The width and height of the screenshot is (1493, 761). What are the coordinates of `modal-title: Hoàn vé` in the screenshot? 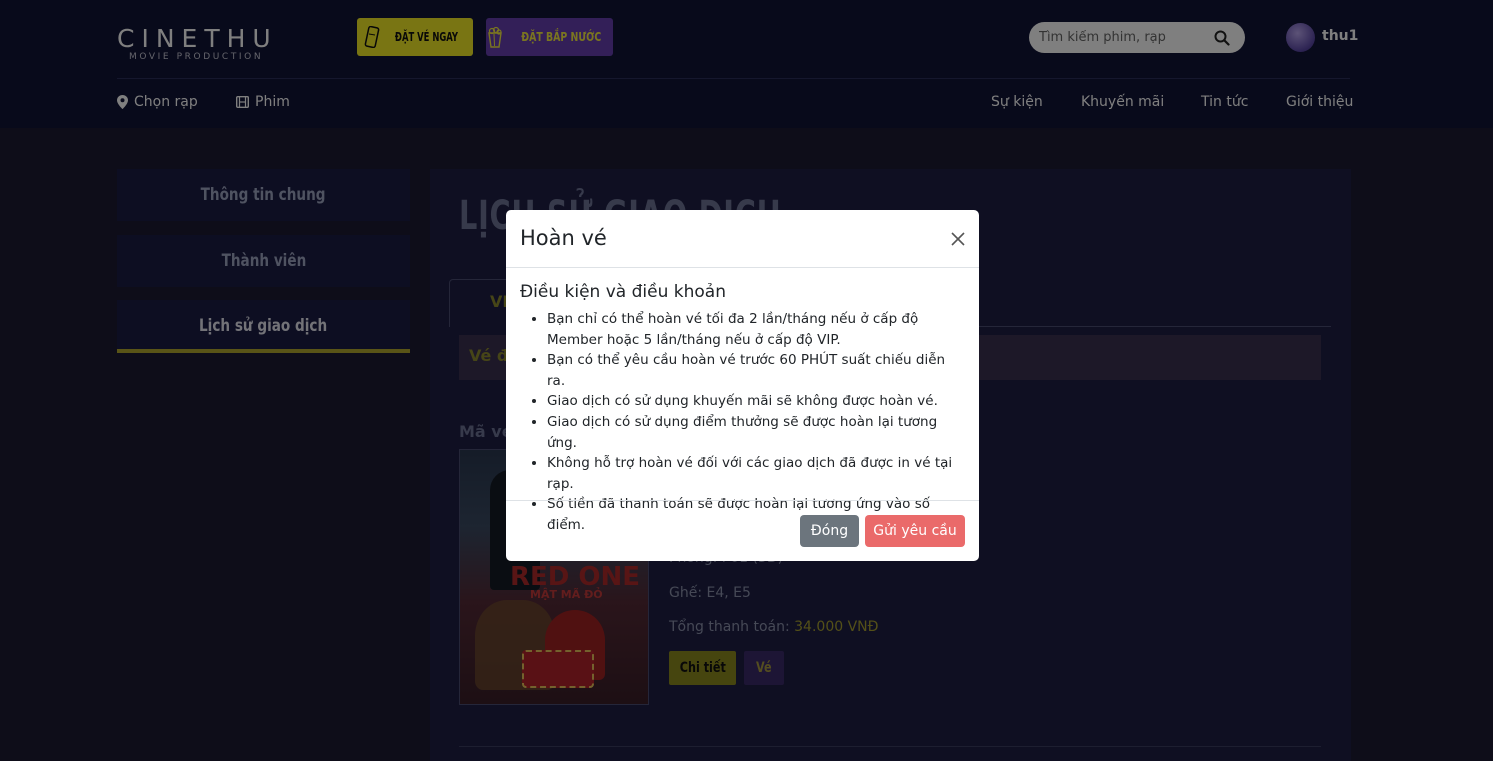 It's located at (563, 238).